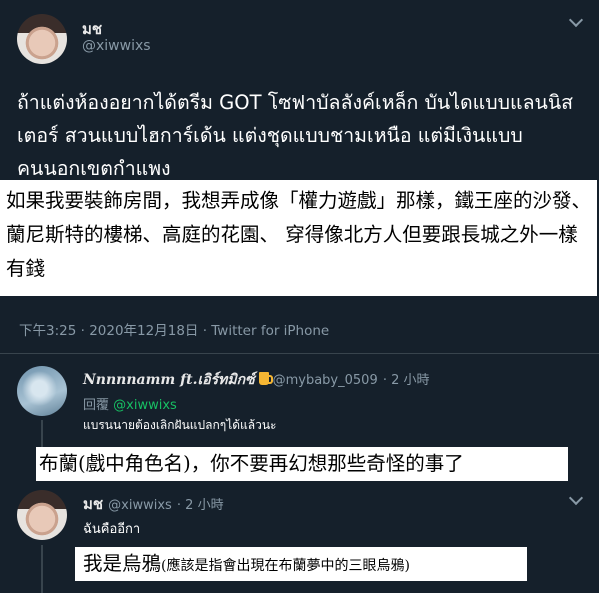 The image size is (599, 593). I want to click on reply-author-handle: @mybaby_0509, so click(325, 380).